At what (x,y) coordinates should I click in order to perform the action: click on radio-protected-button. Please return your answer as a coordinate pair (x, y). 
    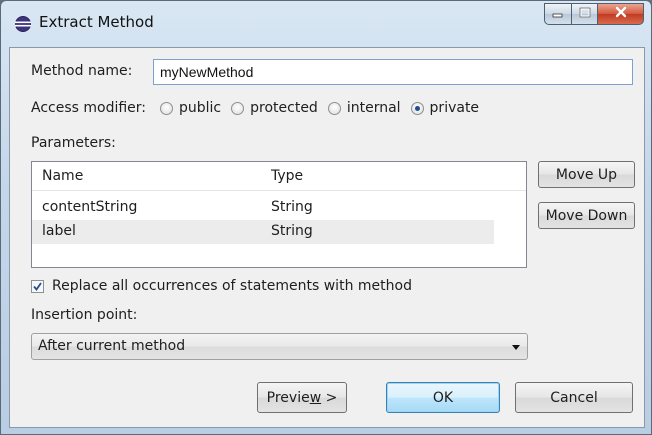
    Looking at the image, I should click on (238, 108).